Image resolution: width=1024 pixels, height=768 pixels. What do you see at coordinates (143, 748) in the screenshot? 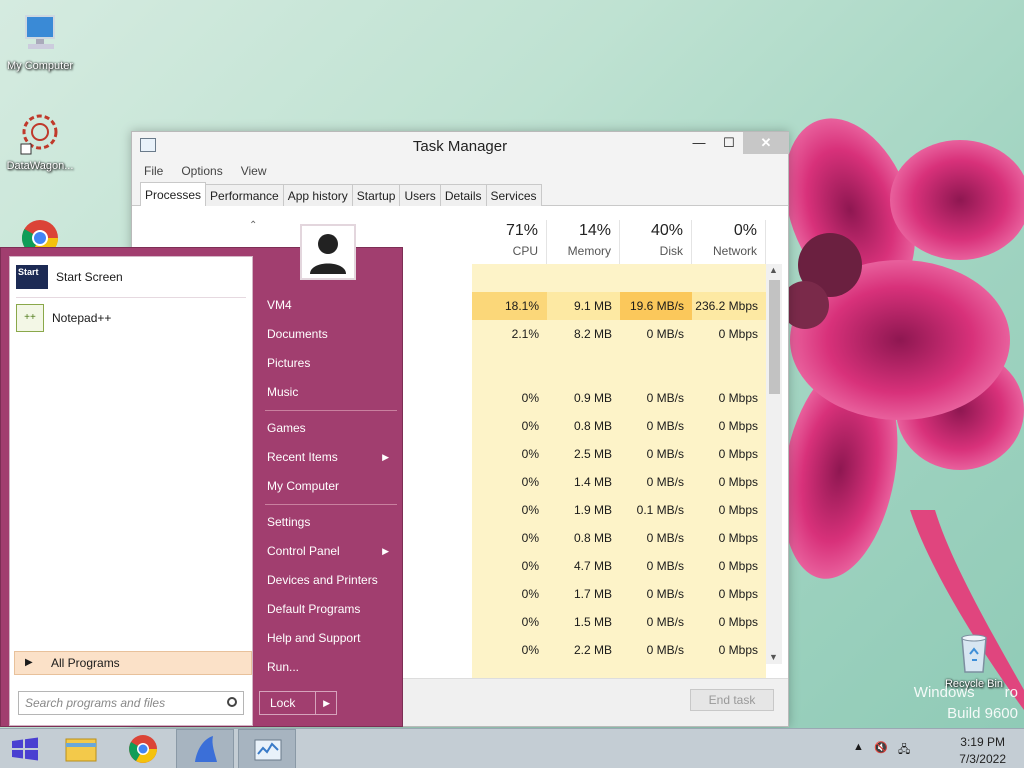
I see `chrome-icon` at bounding box center [143, 748].